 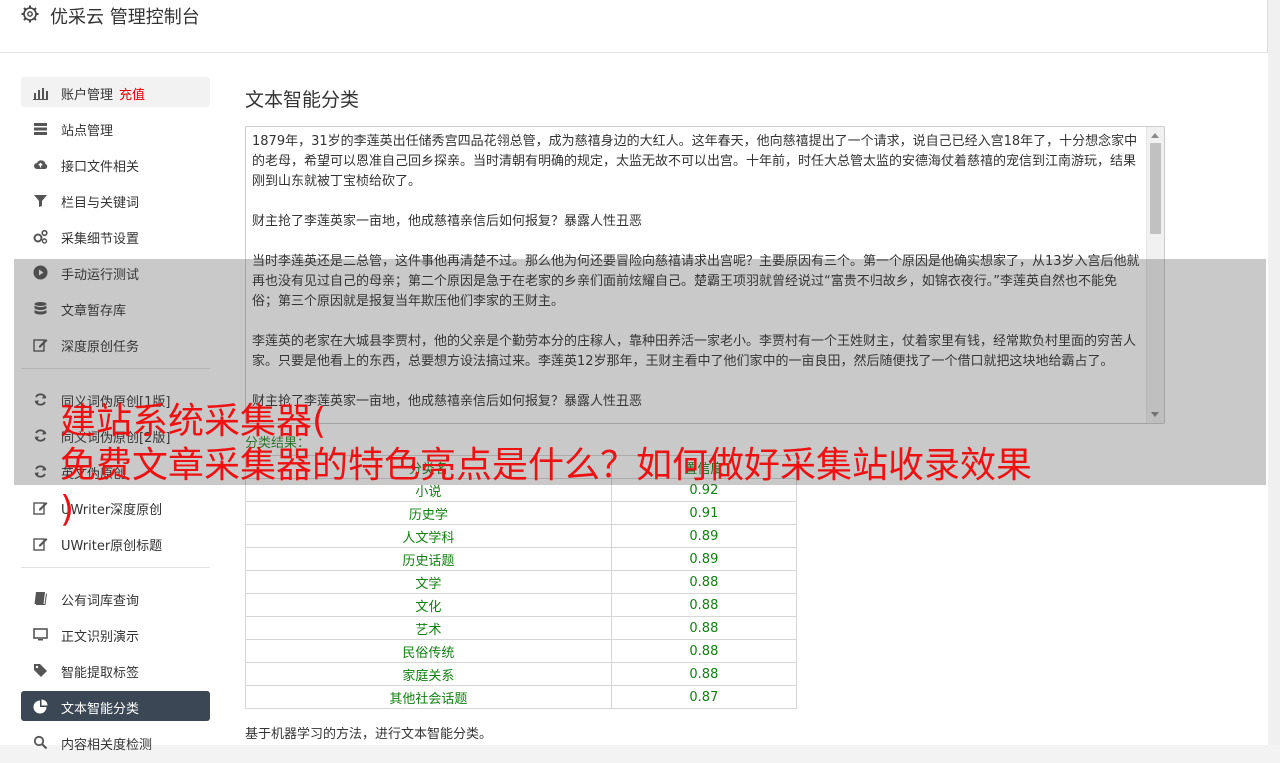 What do you see at coordinates (447, 221) in the screenshot?
I see `article-paragraph: 财主抢了李莲英家一亩地，他成慈禧亲信后如何报复？暴露人性丑恶` at bounding box center [447, 221].